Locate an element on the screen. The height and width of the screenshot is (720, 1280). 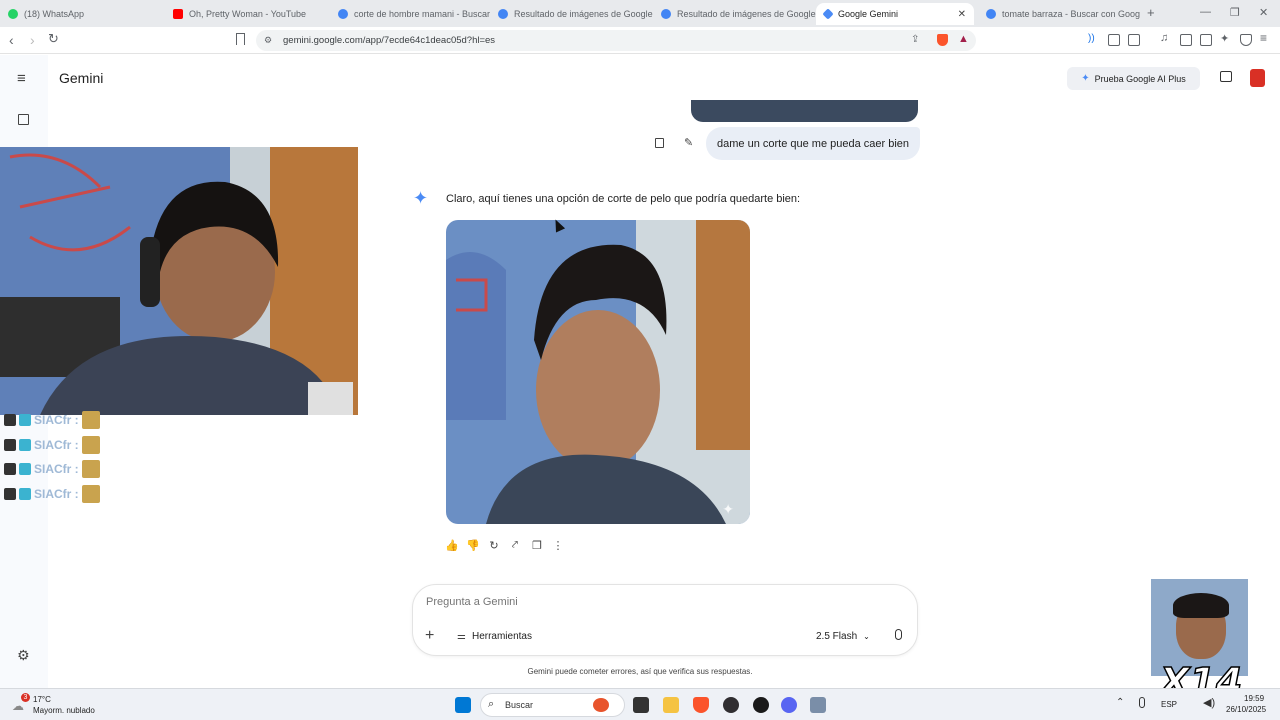
site-info-icon: ⚙ is located at coordinates (268, 40).